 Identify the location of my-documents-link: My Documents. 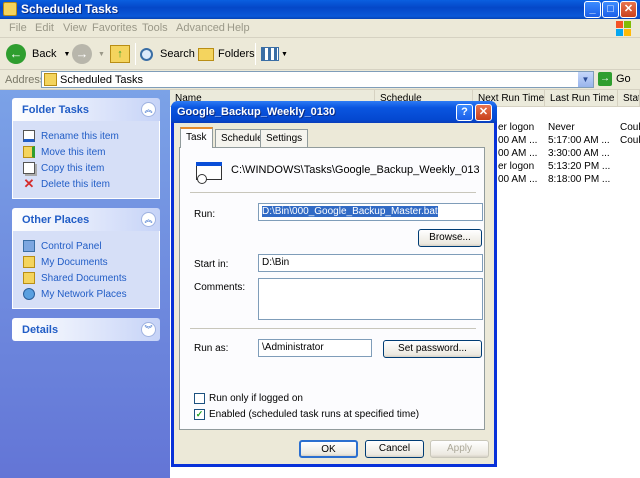
(91, 262).